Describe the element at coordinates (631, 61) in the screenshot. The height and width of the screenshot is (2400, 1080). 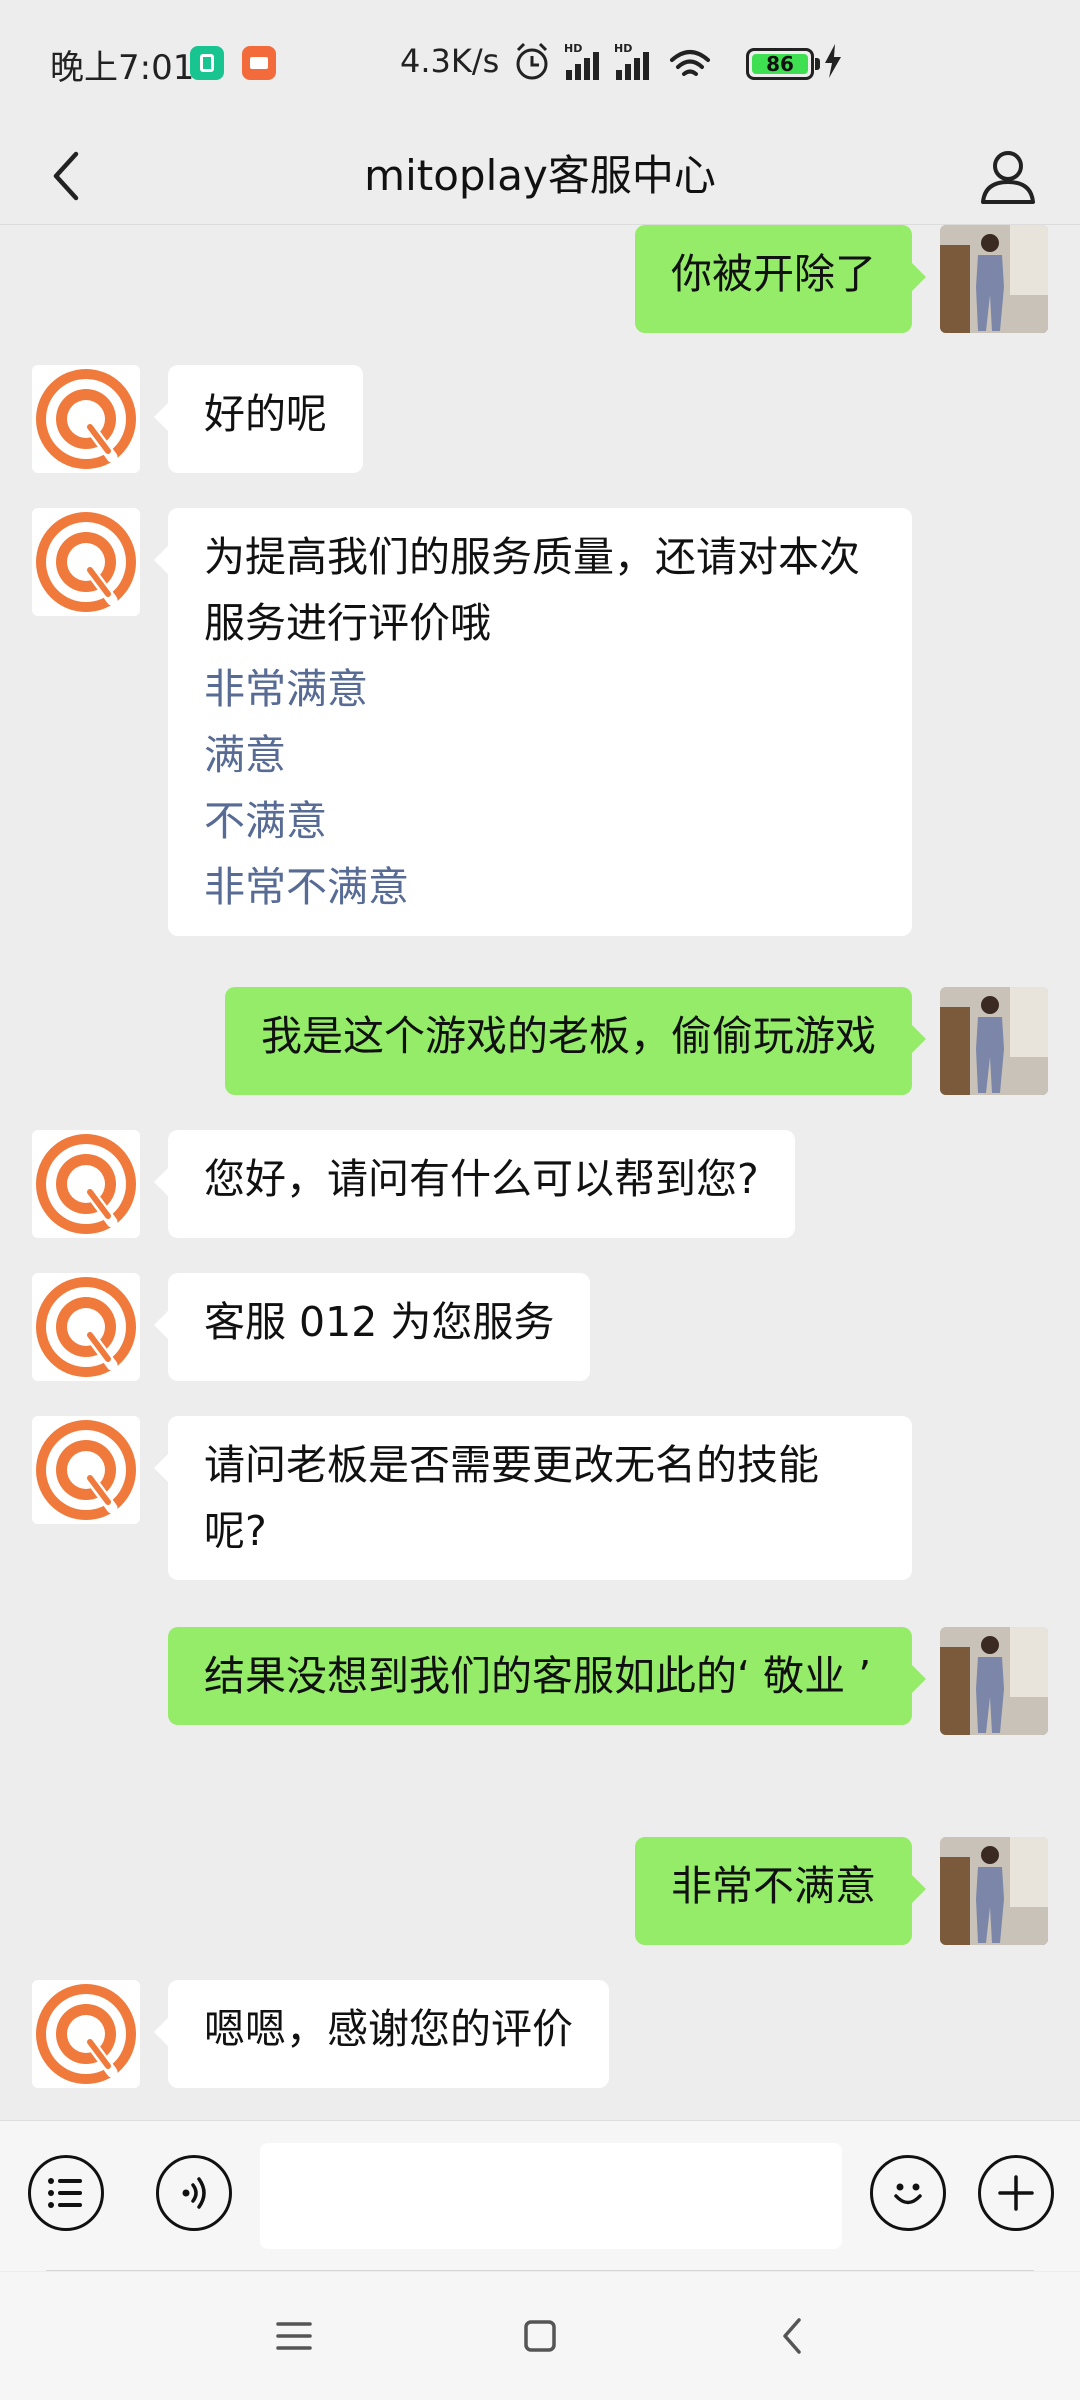
I see `cell-signal-2-icon: HD` at that location.